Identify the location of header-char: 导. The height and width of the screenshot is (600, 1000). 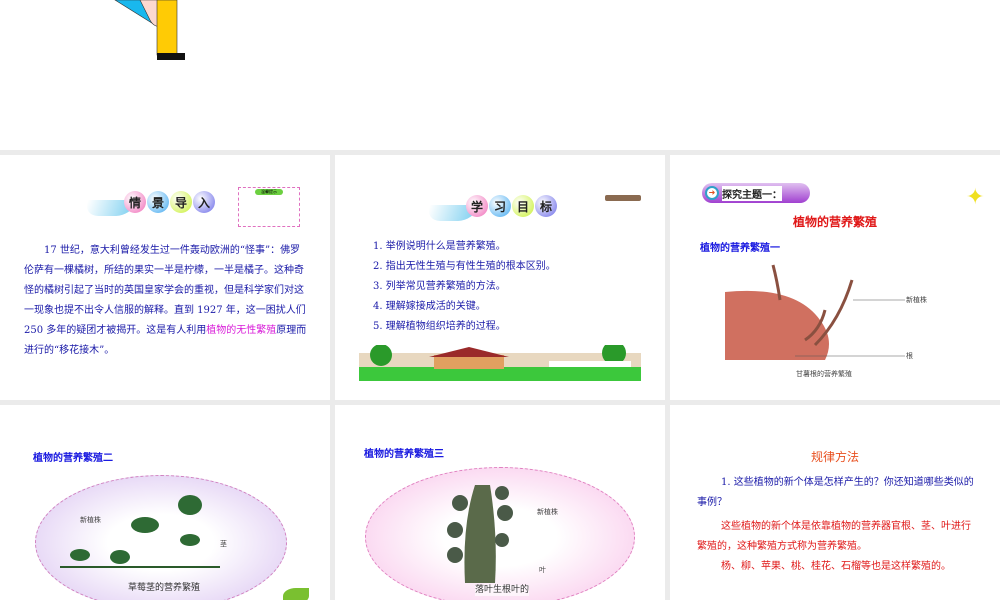
(181, 202).